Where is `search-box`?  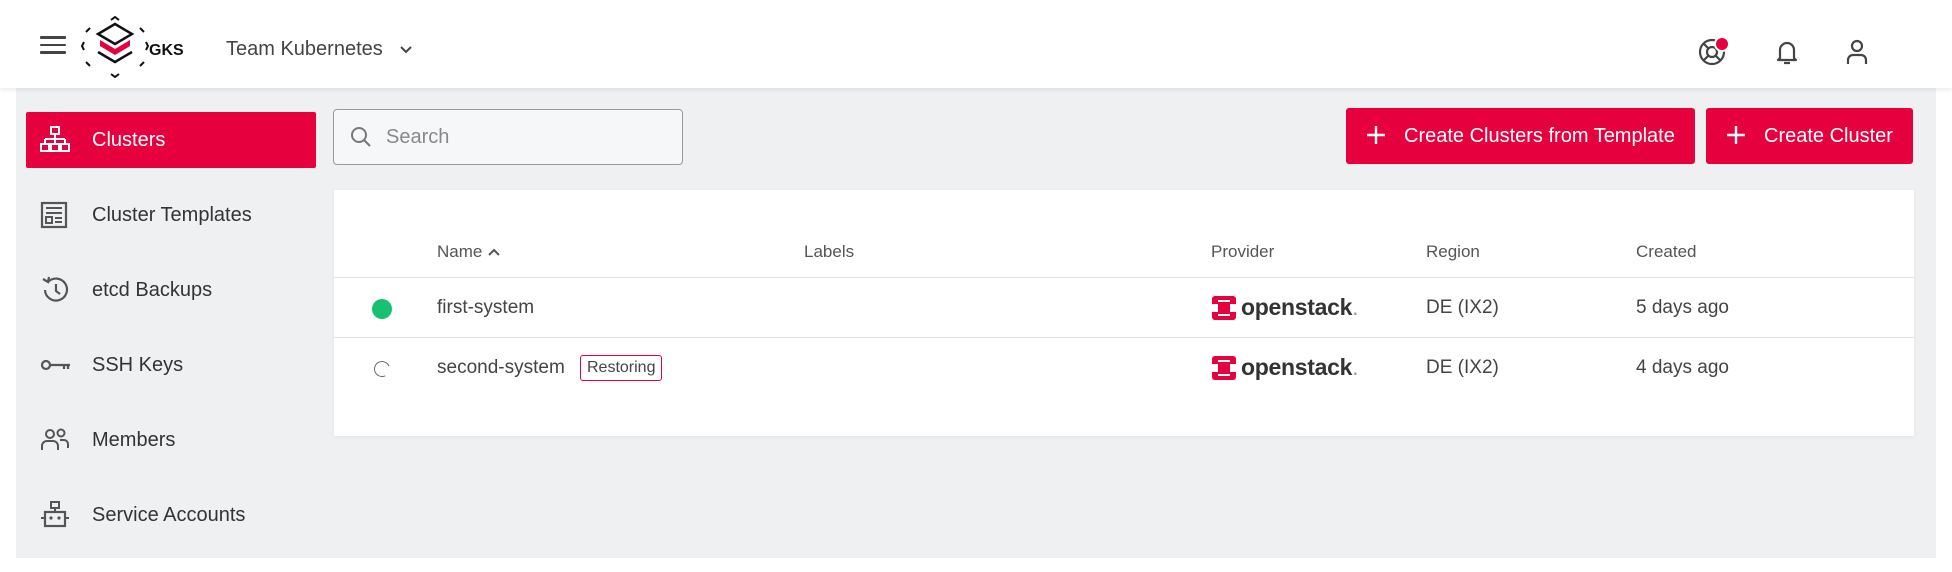 search-box is located at coordinates (508, 137).